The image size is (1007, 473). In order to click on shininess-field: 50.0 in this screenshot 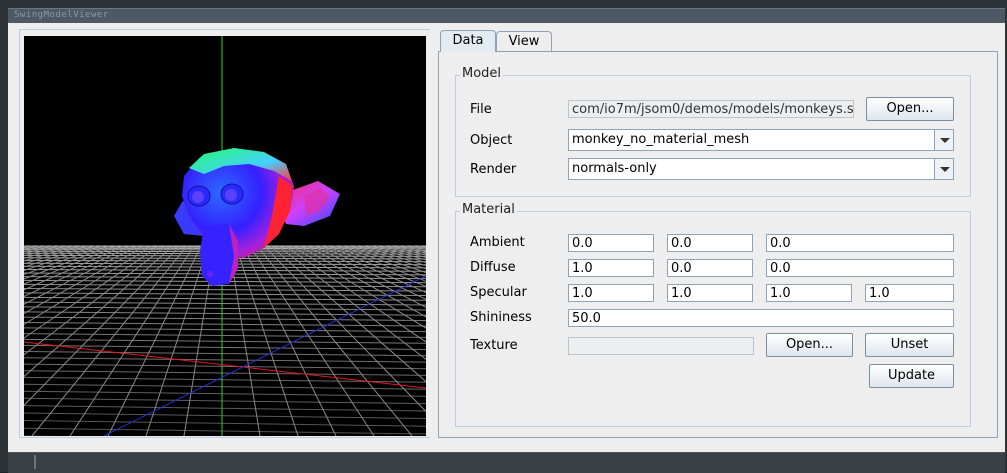, I will do `click(761, 318)`.